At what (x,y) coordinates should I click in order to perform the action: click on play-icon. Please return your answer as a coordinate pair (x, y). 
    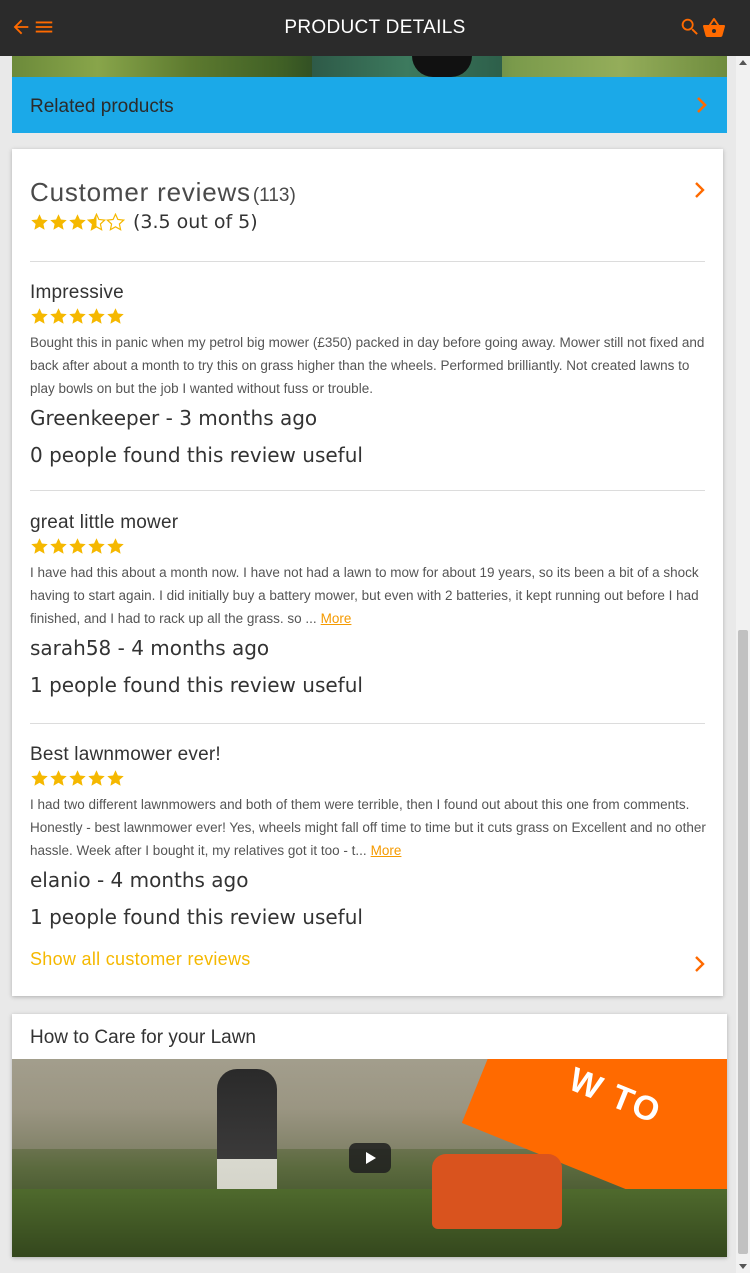
    Looking at the image, I should click on (371, 1158).